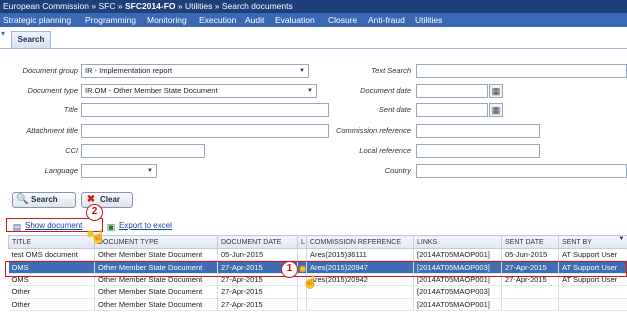 The height and width of the screenshot is (322, 627). Describe the element at coordinates (110, 199) in the screenshot. I see `clear-button-label: Clear` at that location.